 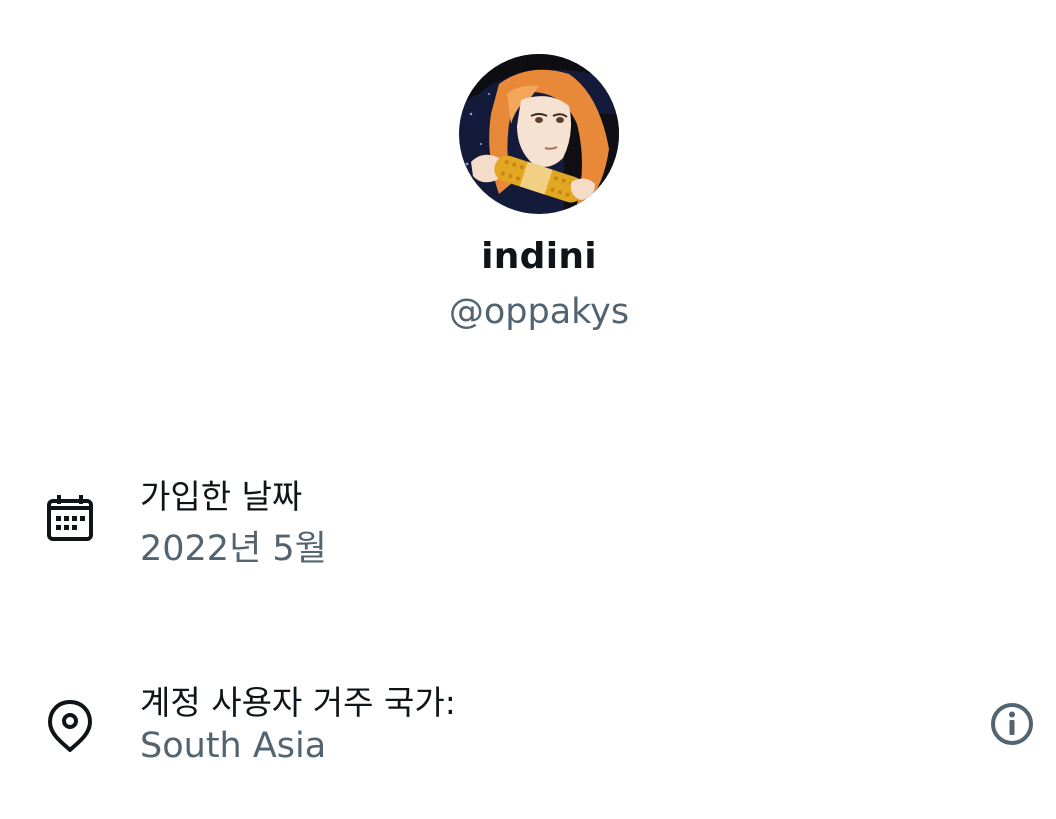 What do you see at coordinates (528, 726) in the screenshot?
I see `account-location-row: 계정 사용자 거주 국가: South Asia` at bounding box center [528, 726].